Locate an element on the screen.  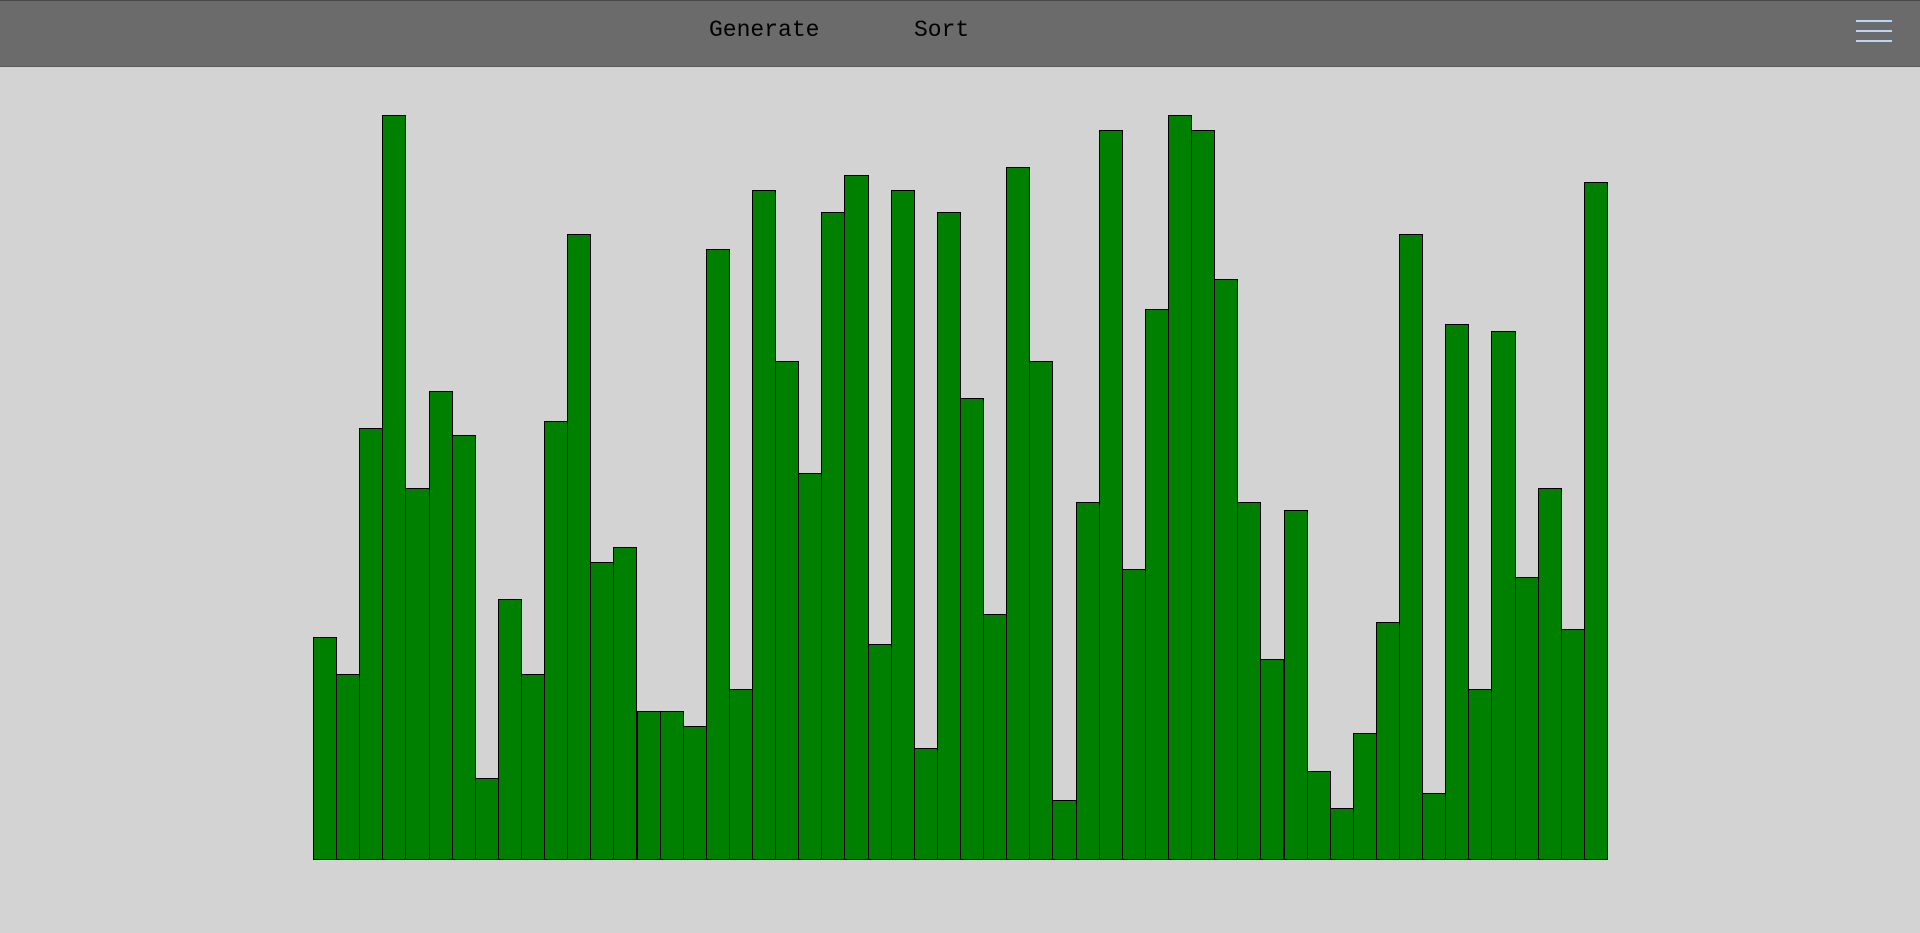
hamburger-menu-icon is located at coordinates (1874, 31).